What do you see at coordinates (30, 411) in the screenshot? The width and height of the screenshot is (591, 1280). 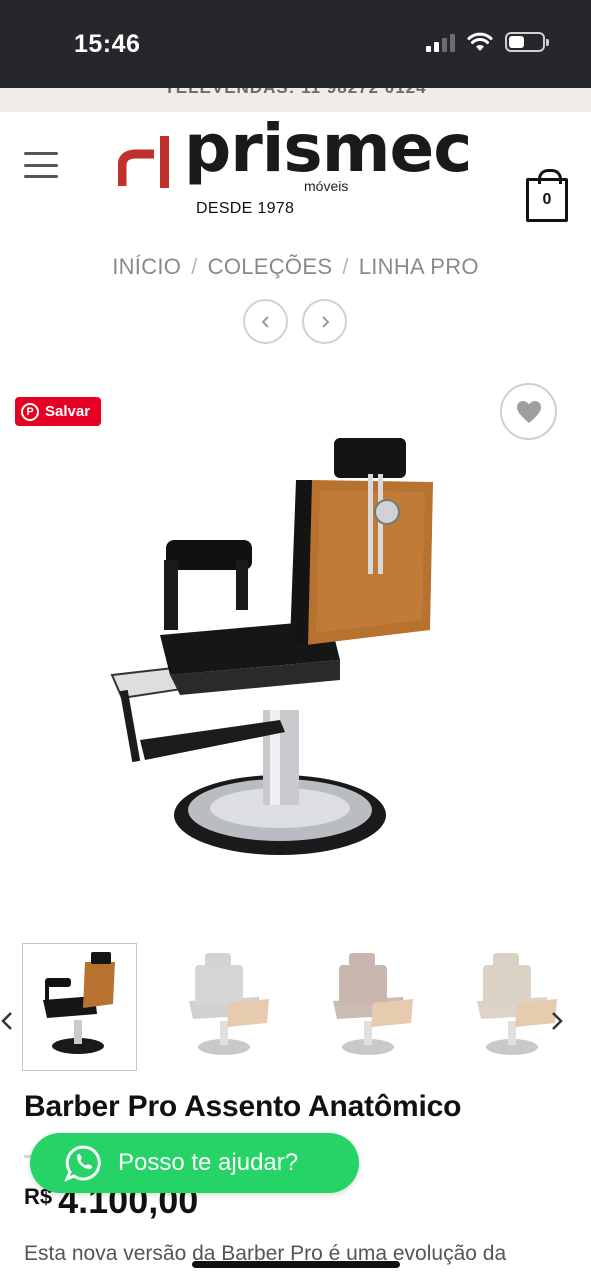 I see `pinterest-icon: P` at bounding box center [30, 411].